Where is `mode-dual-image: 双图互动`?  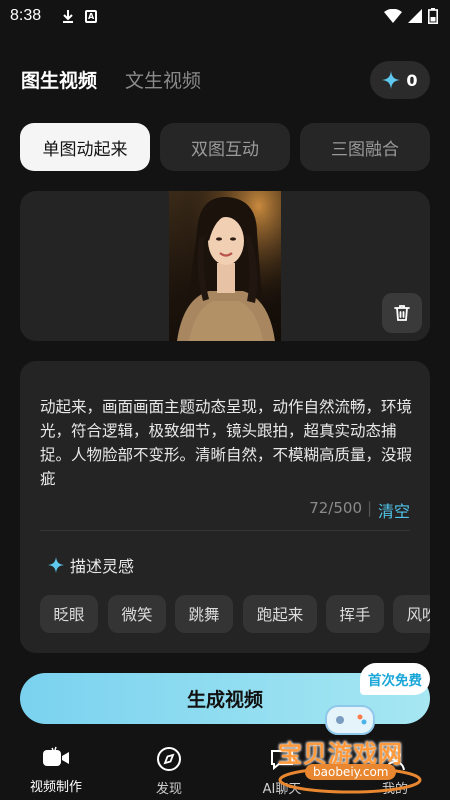
mode-dual-image: 双图互动 is located at coordinates (225, 147).